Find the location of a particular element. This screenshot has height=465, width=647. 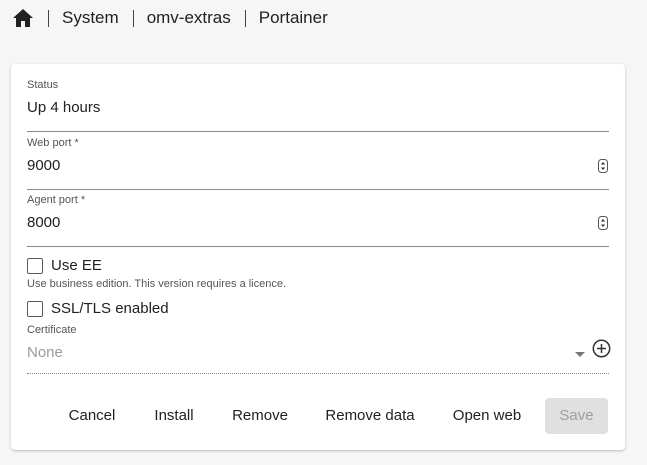

agent-port-input: 8000 is located at coordinates (318, 230).